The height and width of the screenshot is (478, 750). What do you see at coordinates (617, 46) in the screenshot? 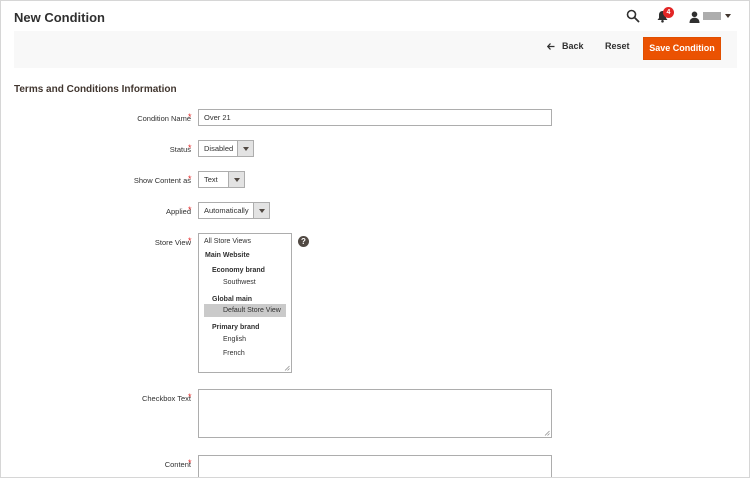
I see `reset-button: Reset` at bounding box center [617, 46].